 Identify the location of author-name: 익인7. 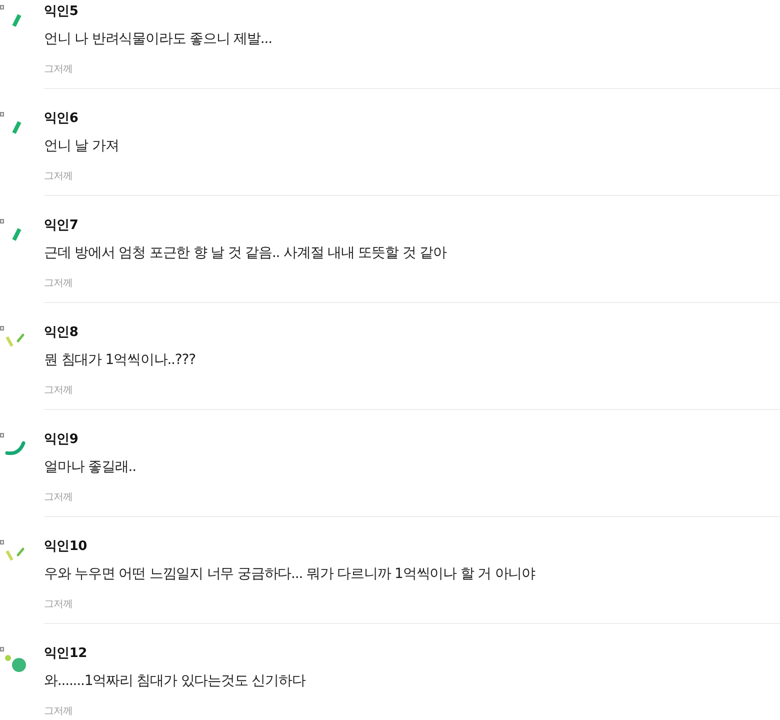
(62, 226).